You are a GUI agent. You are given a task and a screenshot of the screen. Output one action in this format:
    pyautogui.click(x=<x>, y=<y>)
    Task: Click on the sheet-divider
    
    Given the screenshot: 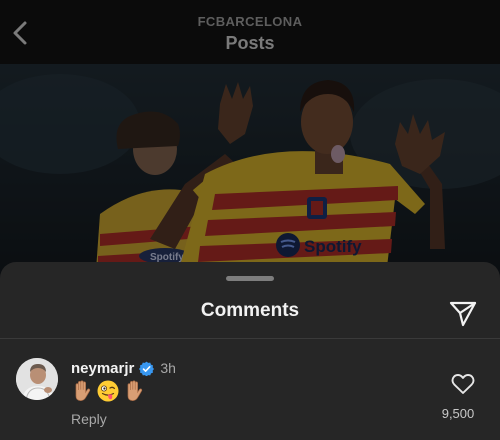 What is the action you would take?
    pyautogui.click(x=250, y=338)
    